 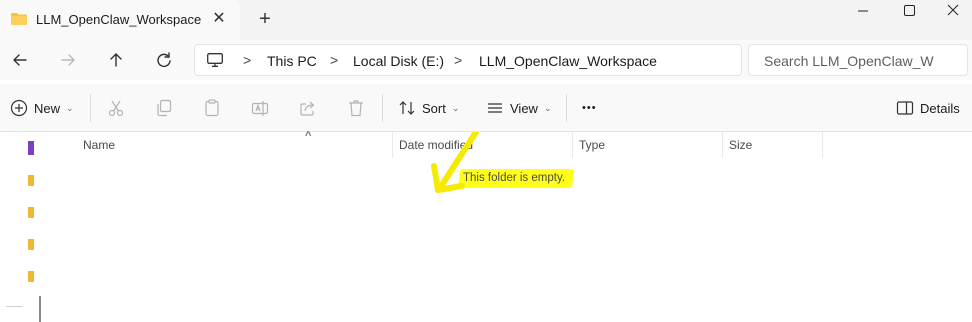 I want to click on refresh-icon, so click(x=164, y=59).